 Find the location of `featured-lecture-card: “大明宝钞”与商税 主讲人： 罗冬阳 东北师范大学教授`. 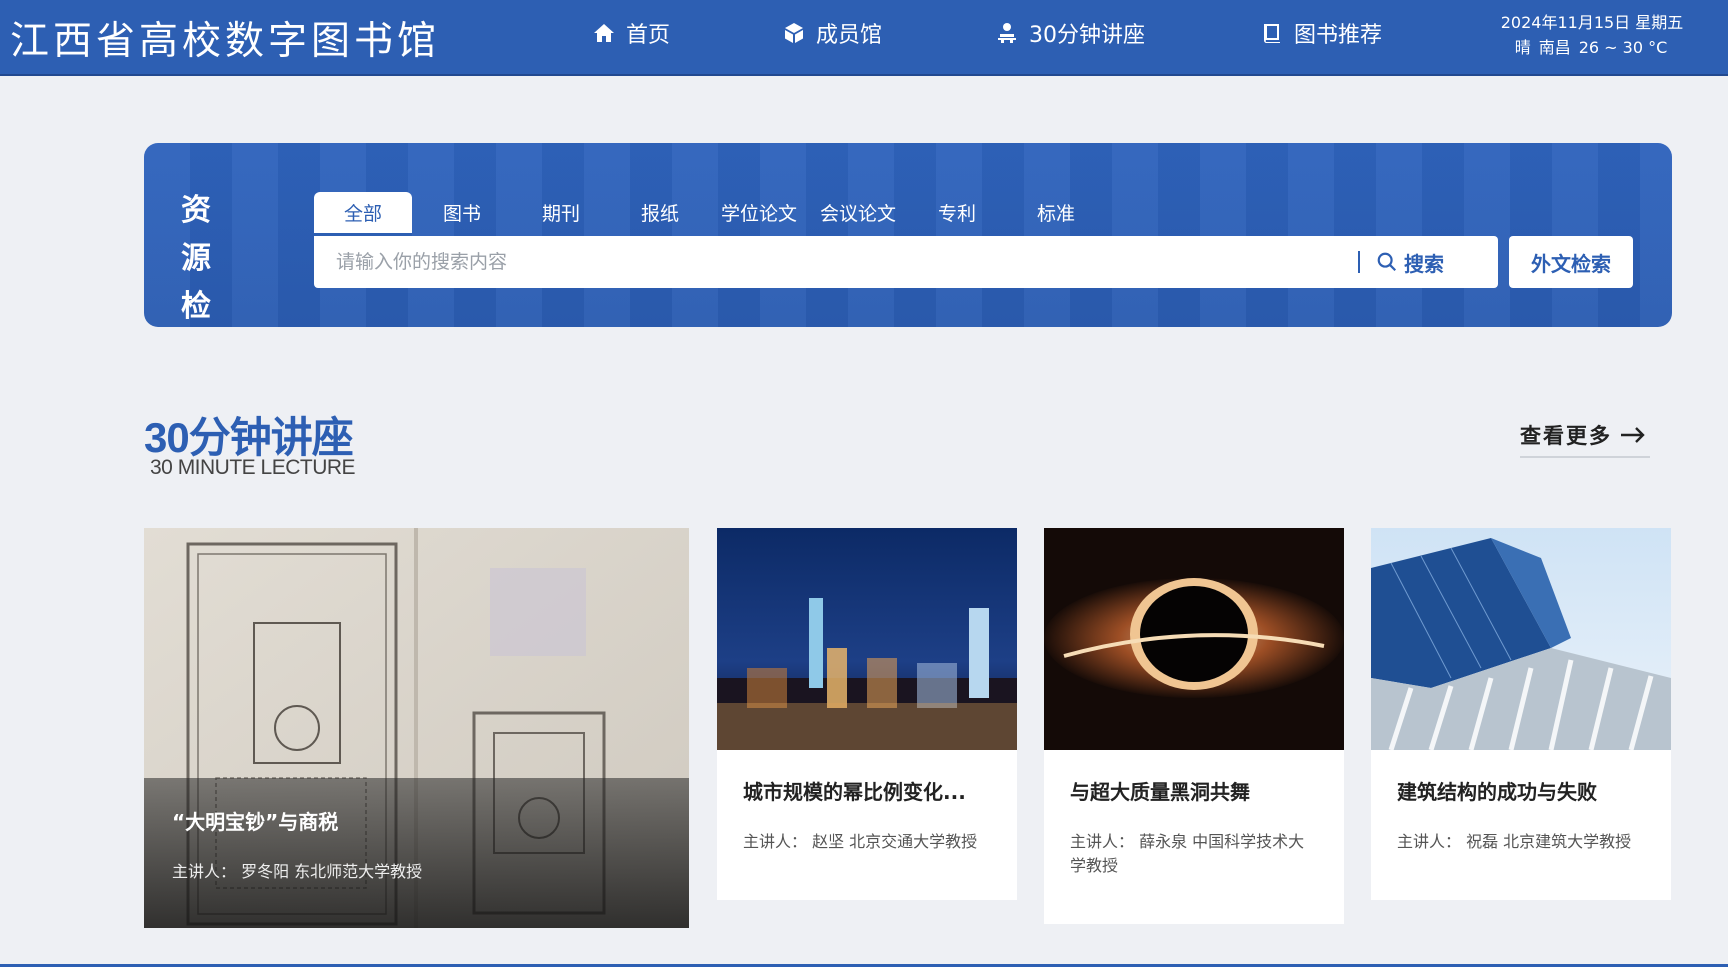

featured-lecture-card: “大明宝钞”与商税 主讲人： 罗冬阳 东北师范大学教授 is located at coordinates (416, 728).